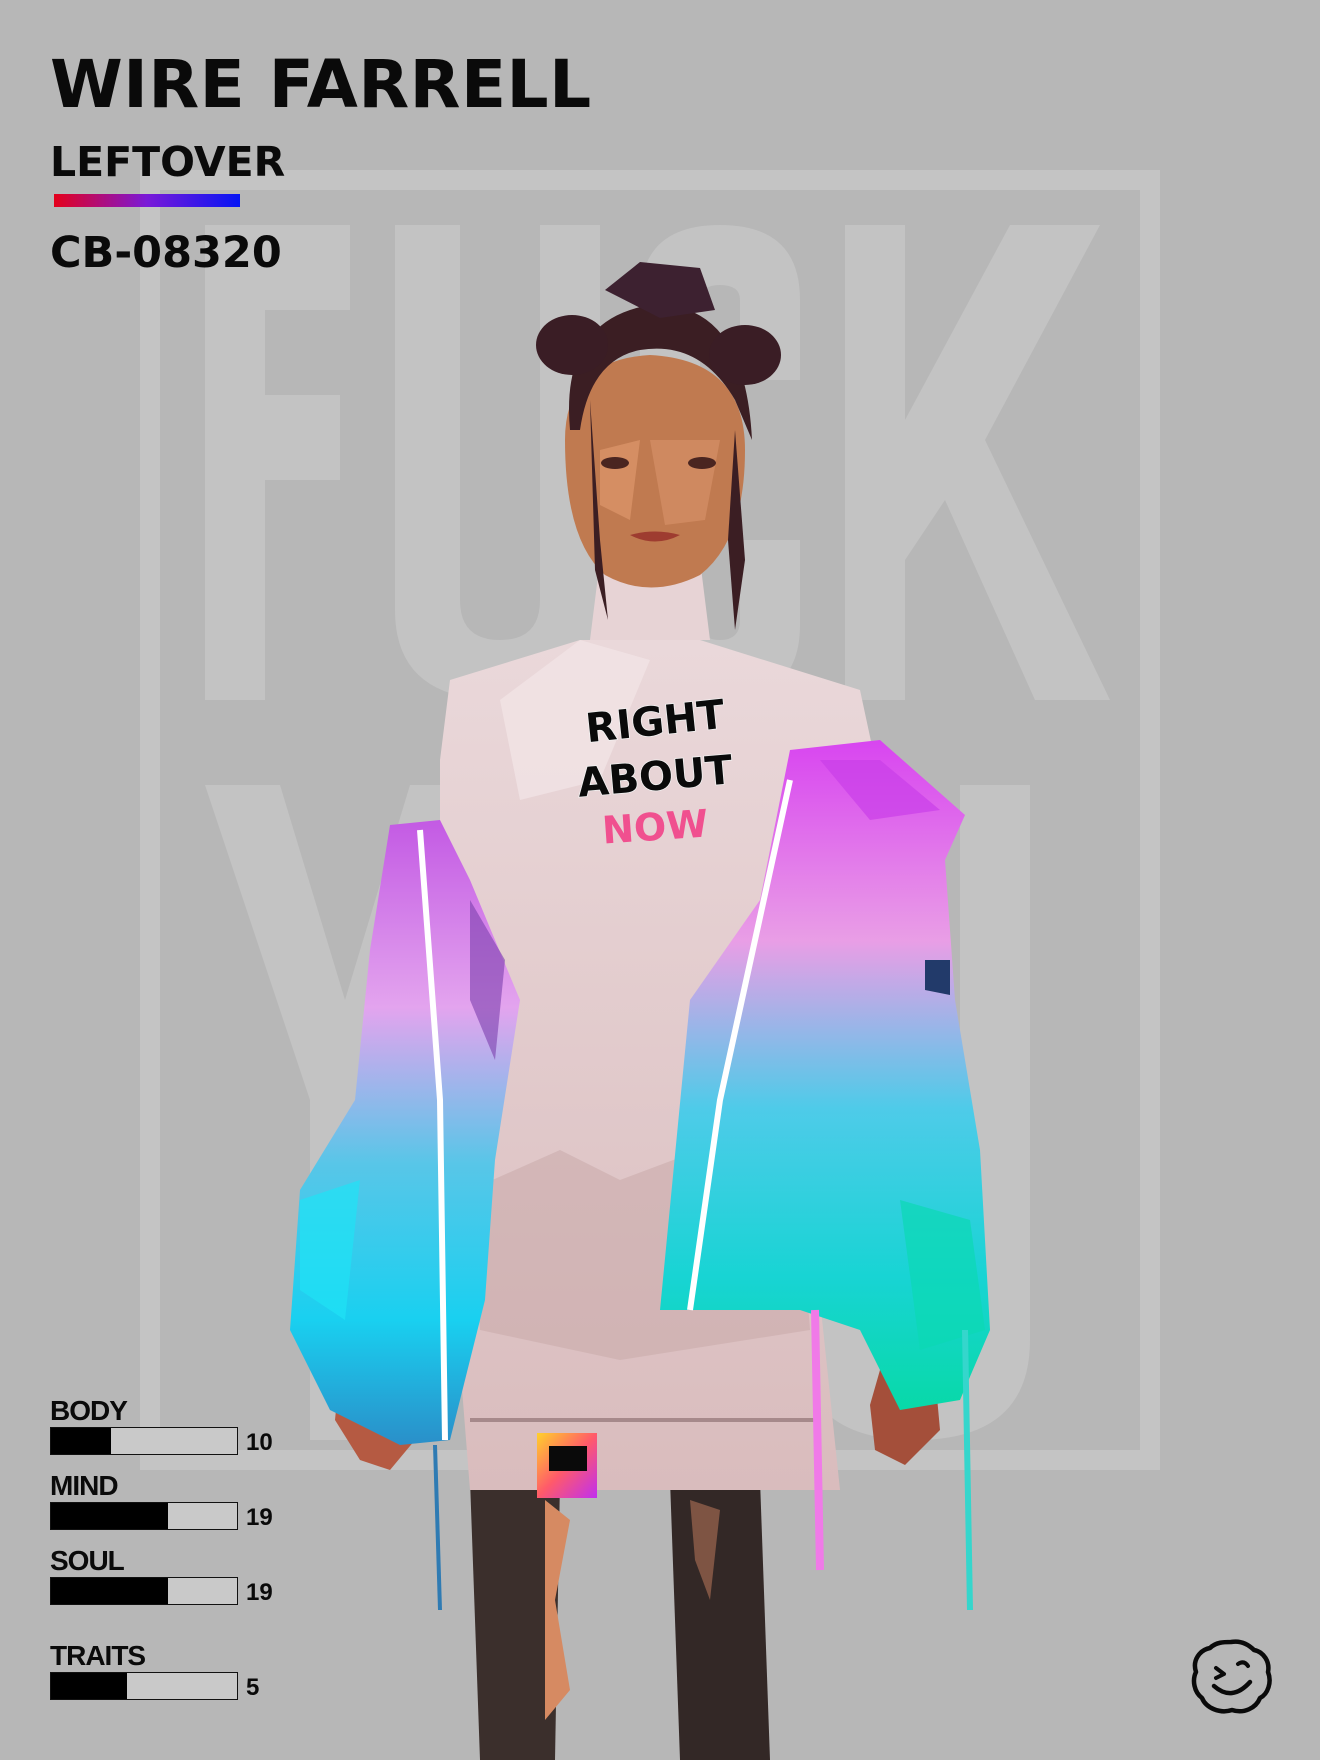 Image resolution: width=1320 pixels, height=1760 pixels. What do you see at coordinates (253, 1687) in the screenshot?
I see `stat-traits-value: 5` at bounding box center [253, 1687].